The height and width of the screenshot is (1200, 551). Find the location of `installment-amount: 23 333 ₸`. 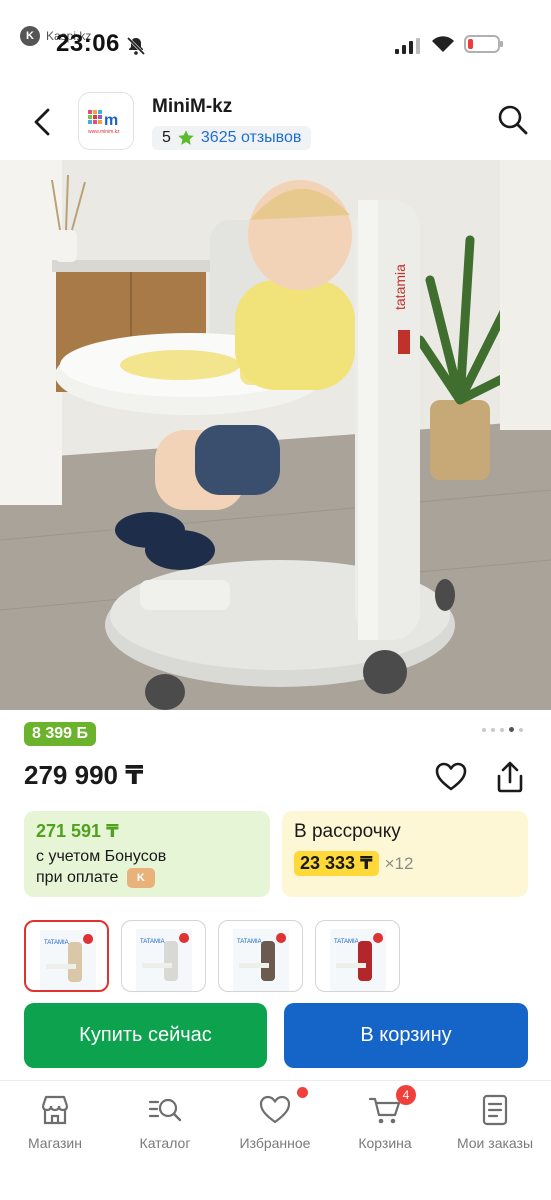

installment-amount: 23 333 ₸ is located at coordinates (336, 863).